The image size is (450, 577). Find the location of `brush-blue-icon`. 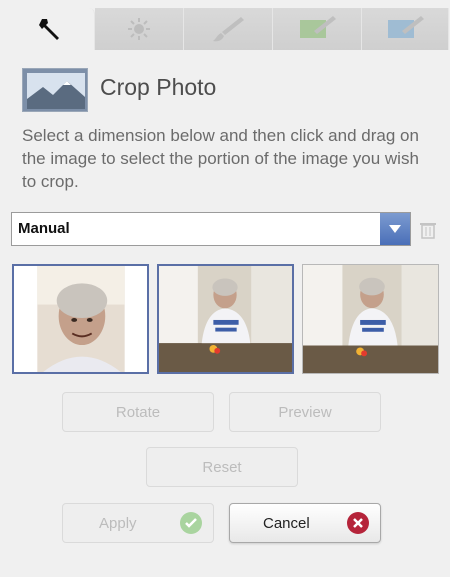

brush-blue-icon is located at coordinates (406, 27).